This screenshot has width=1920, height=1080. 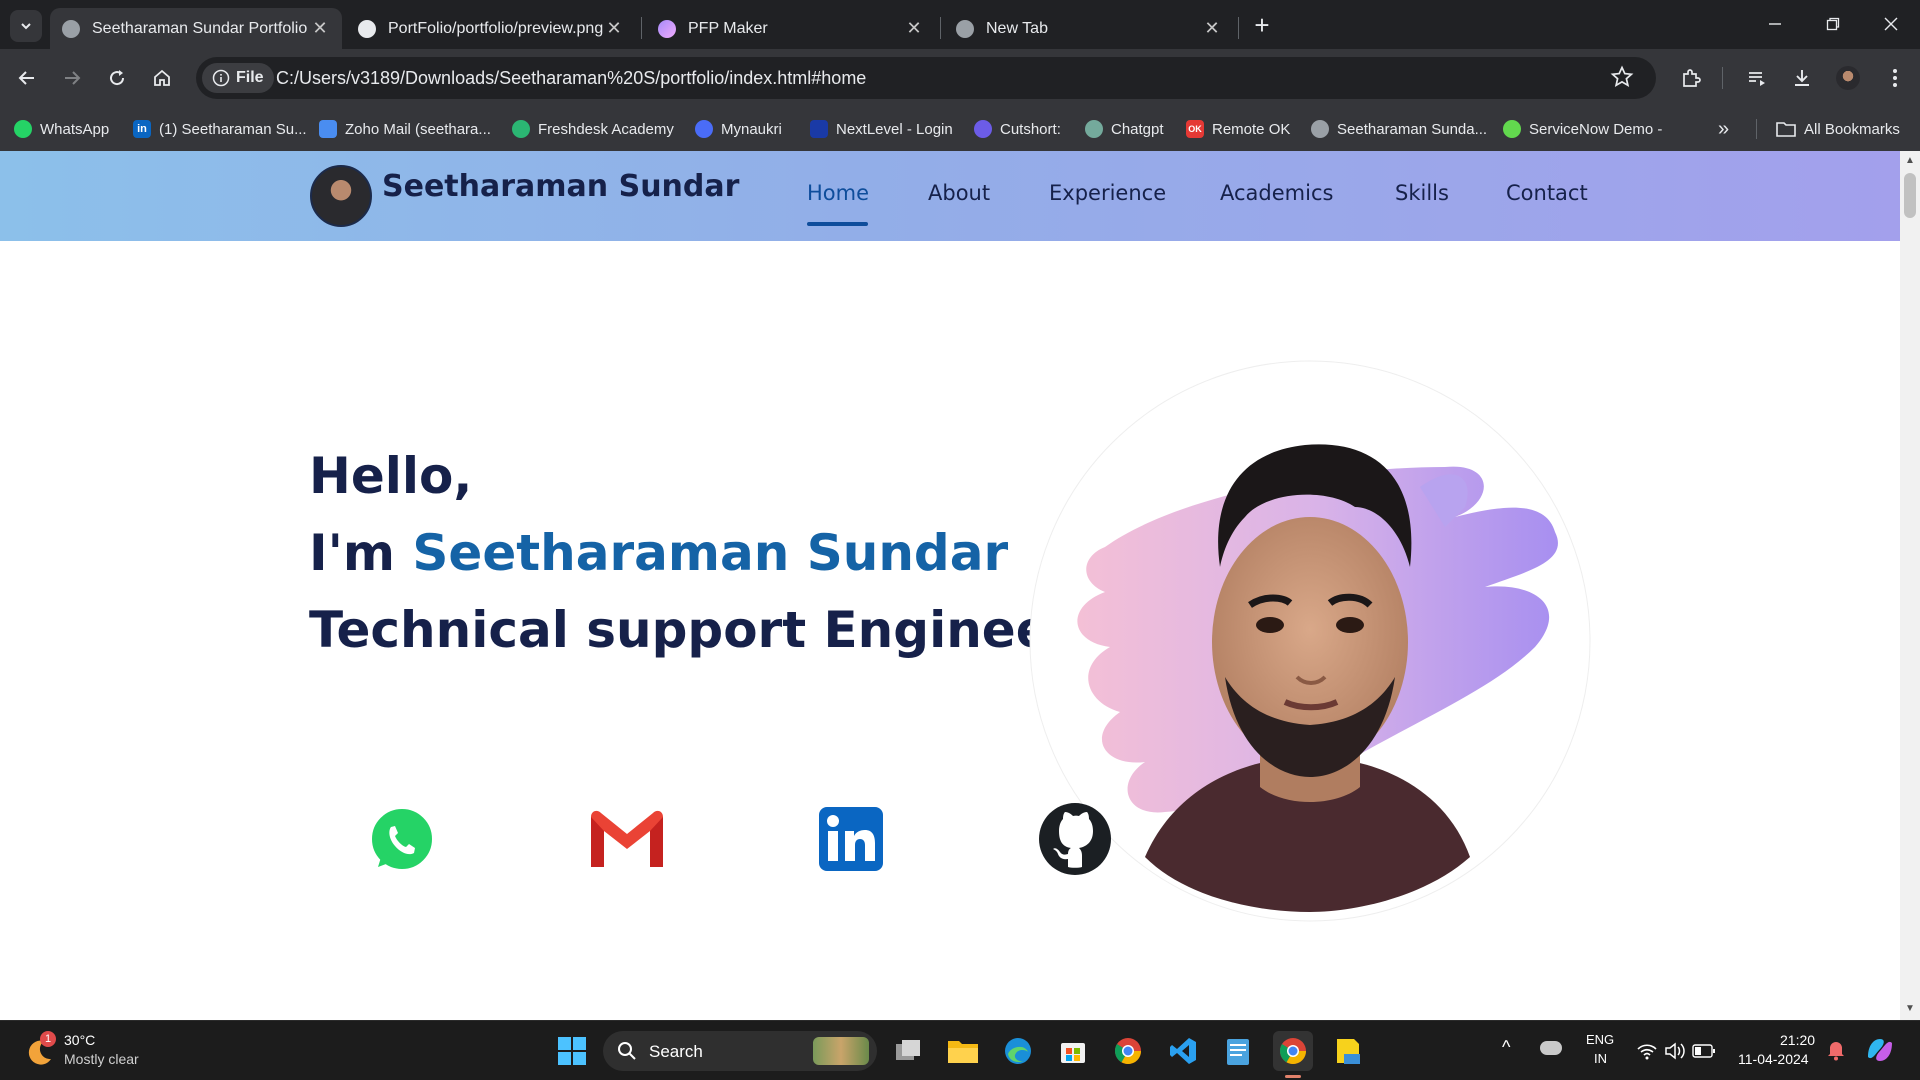 What do you see at coordinates (1910, 1008) in the screenshot?
I see `scroll-down-arrow: ▼` at bounding box center [1910, 1008].